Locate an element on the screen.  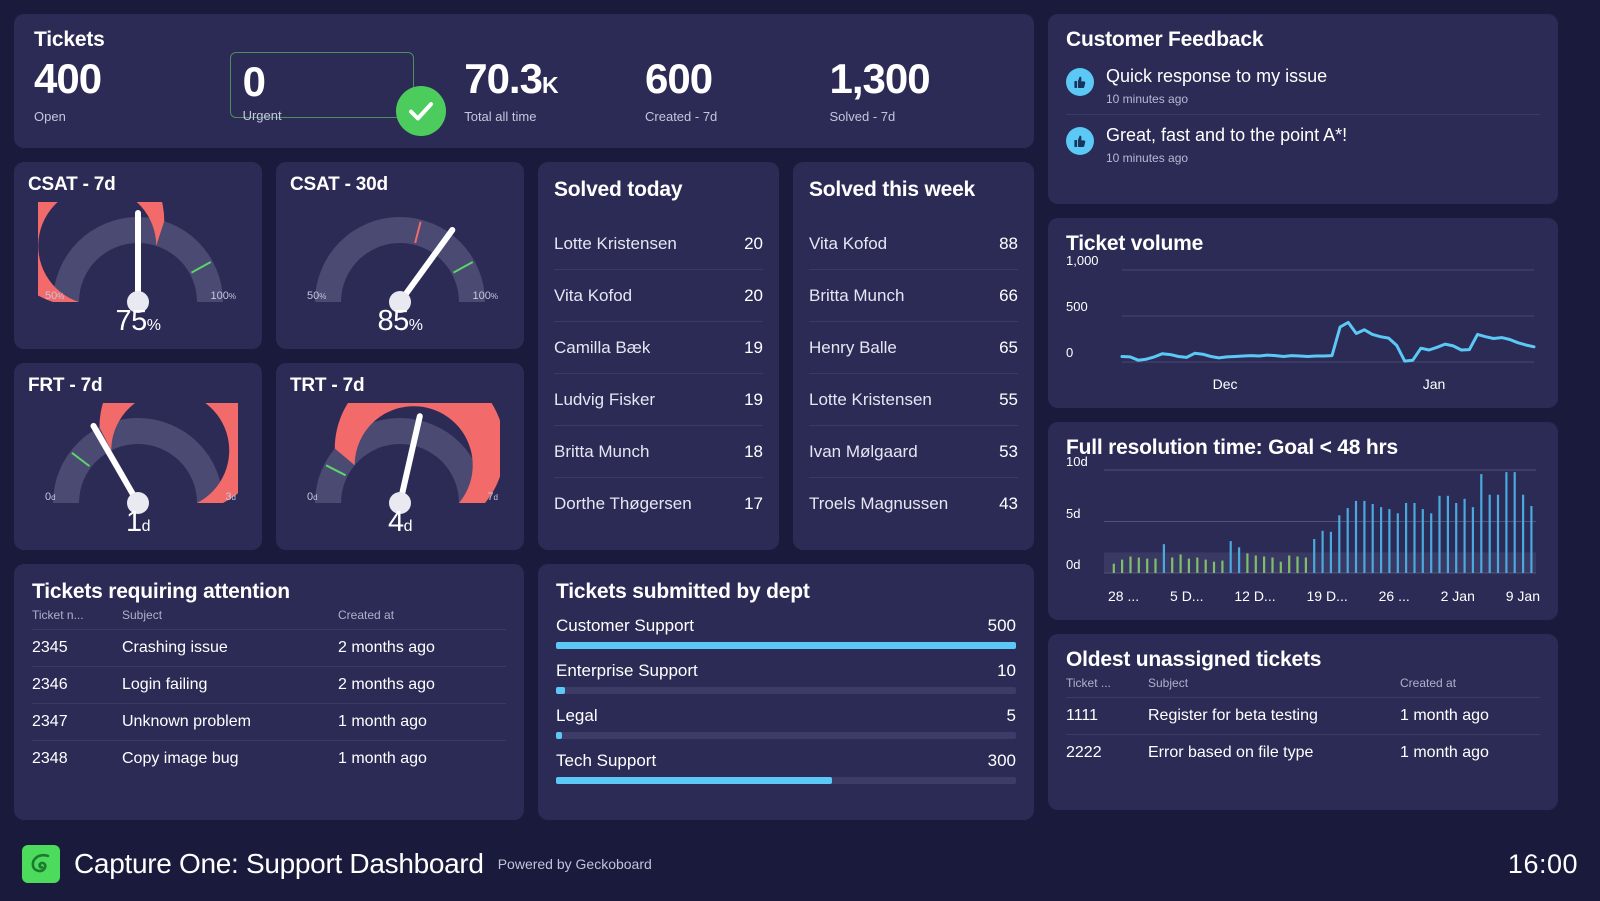
cell-ticket-number: 2346 is located at coordinates (77, 685).